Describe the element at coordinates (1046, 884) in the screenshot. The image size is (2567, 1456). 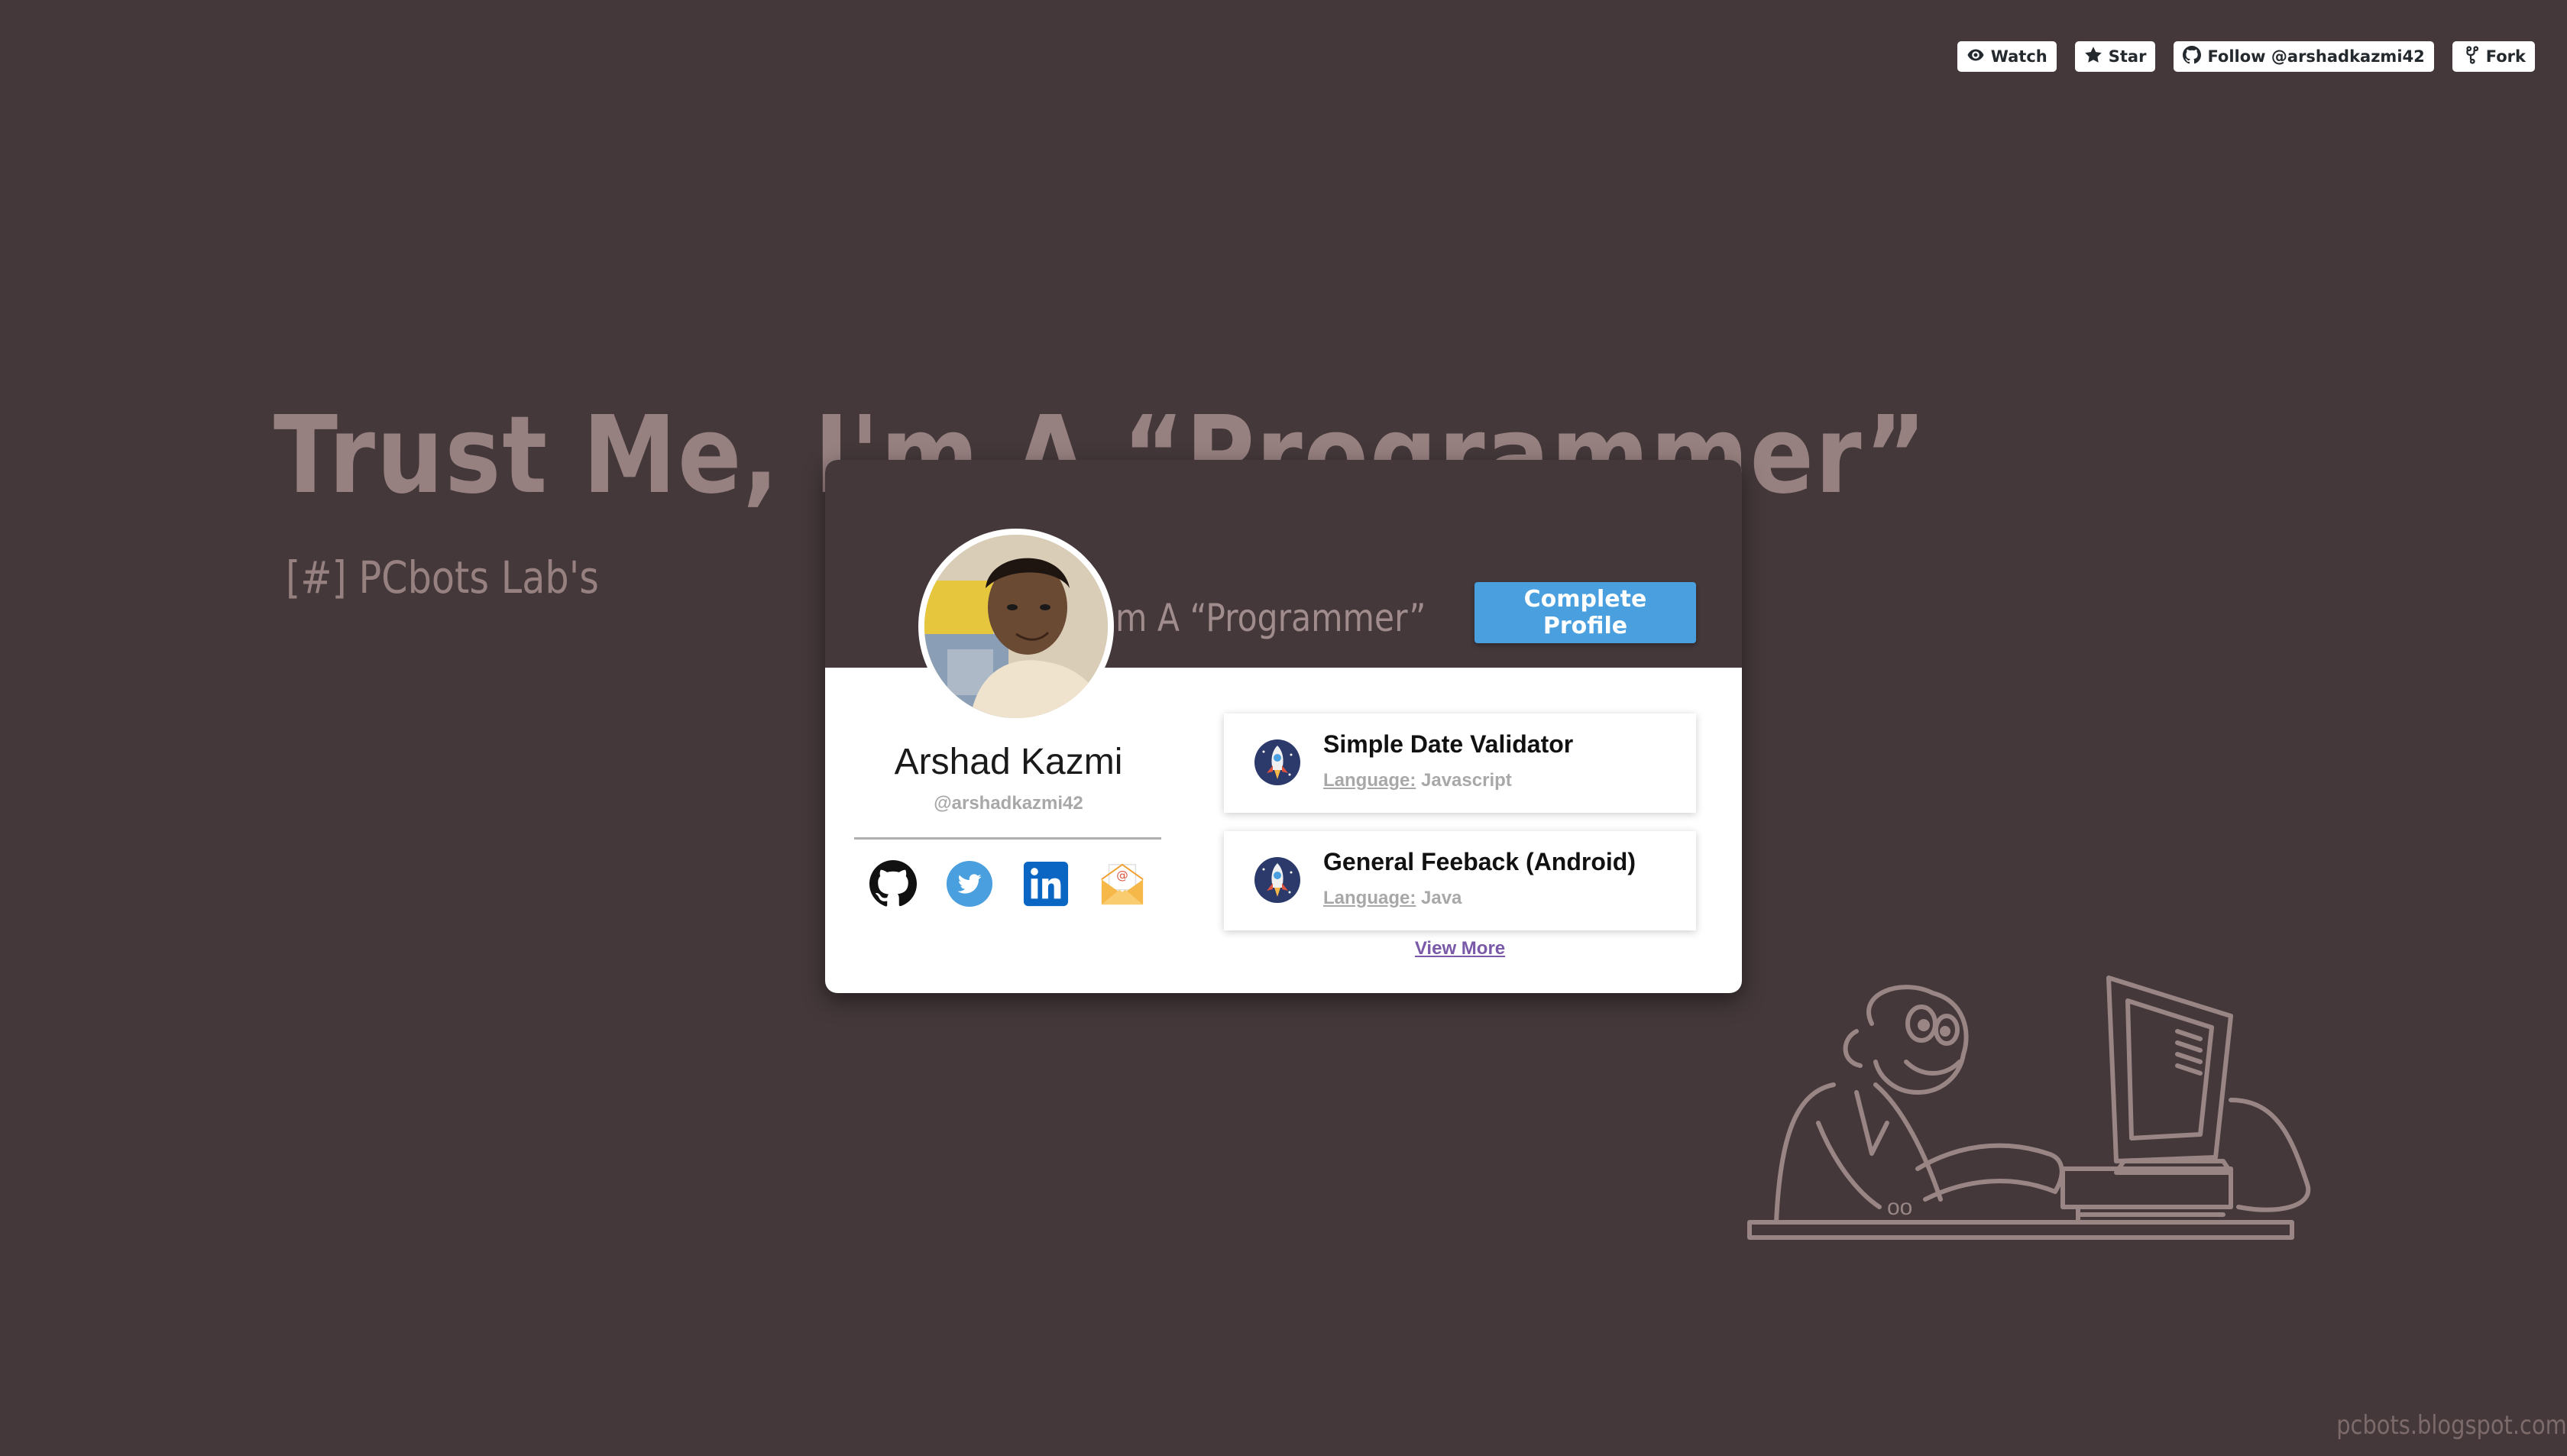
I see `linkedin-icon` at that location.